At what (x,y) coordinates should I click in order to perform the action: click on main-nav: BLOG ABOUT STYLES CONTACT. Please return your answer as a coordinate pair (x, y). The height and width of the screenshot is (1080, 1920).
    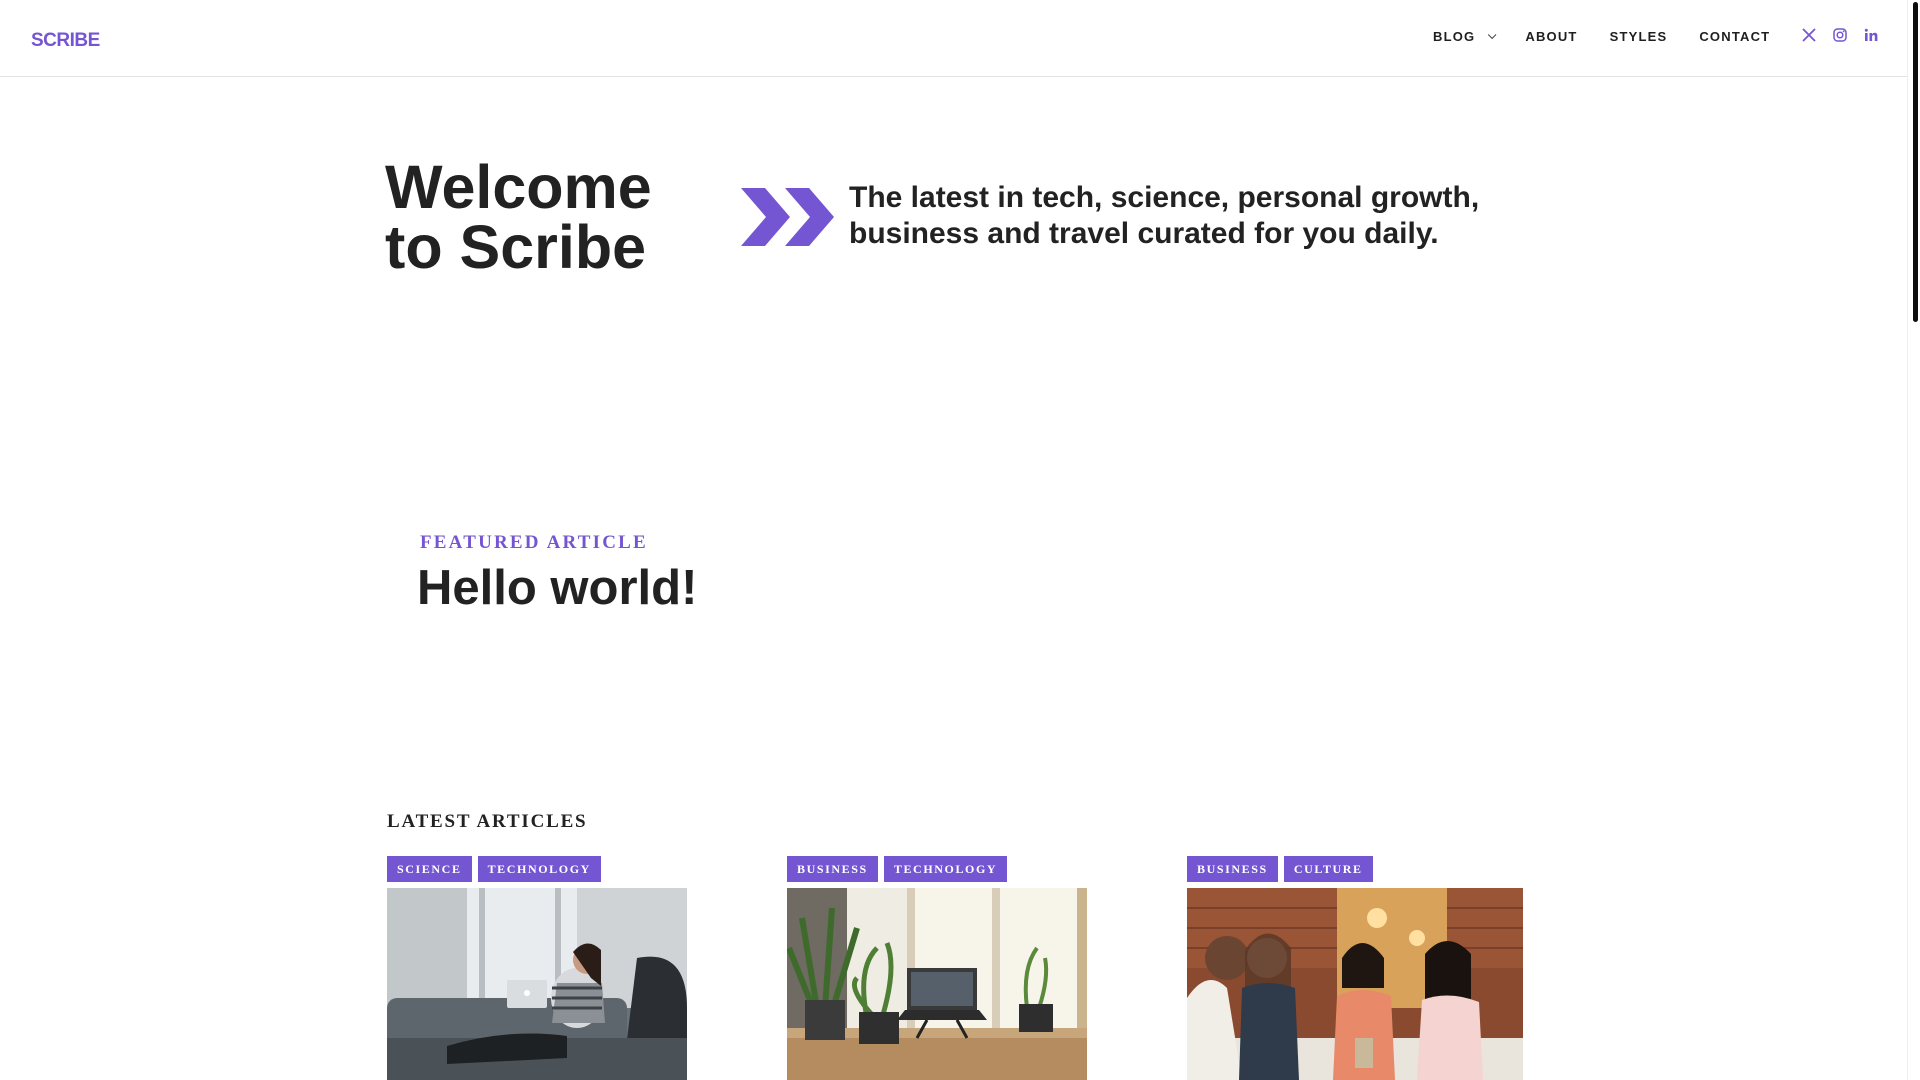
    Looking at the image, I should click on (1617, 36).